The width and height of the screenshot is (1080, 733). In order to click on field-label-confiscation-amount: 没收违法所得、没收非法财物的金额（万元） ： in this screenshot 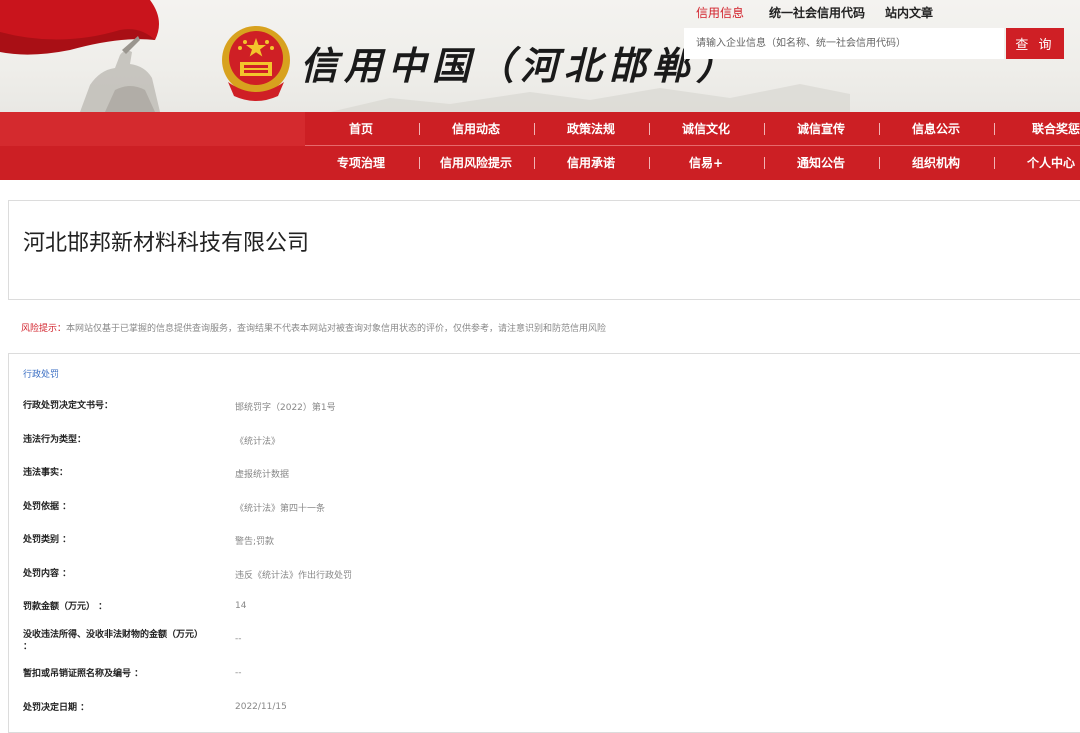, I will do `click(113, 641)`.